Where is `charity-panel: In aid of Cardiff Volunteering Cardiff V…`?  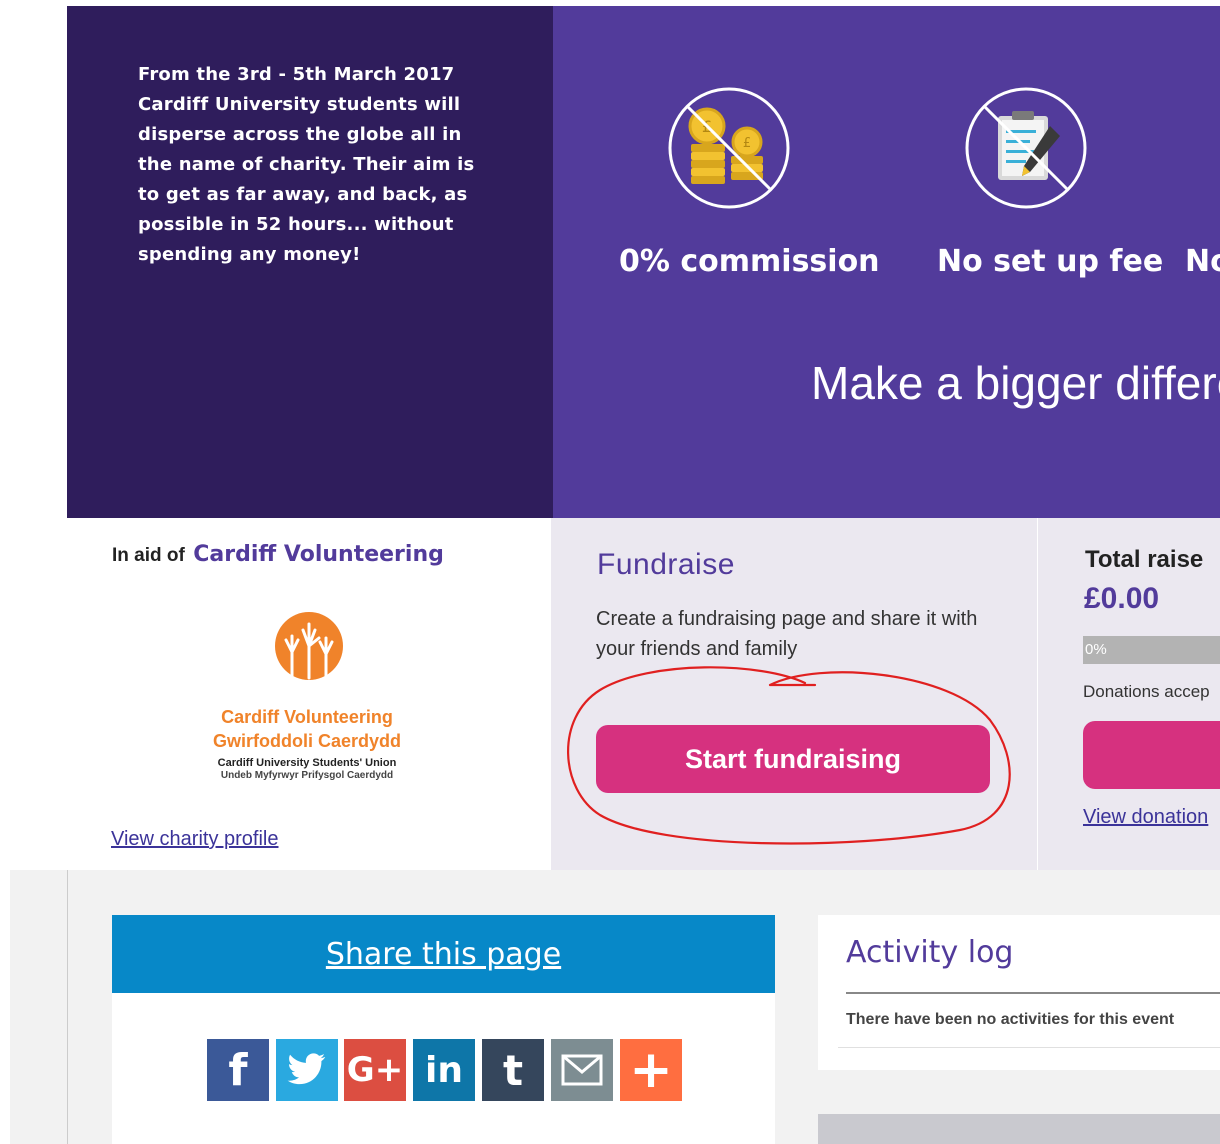
charity-panel: In aid of Cardiff Volunteering Cardiff V… is located at coordinates (309, 694).